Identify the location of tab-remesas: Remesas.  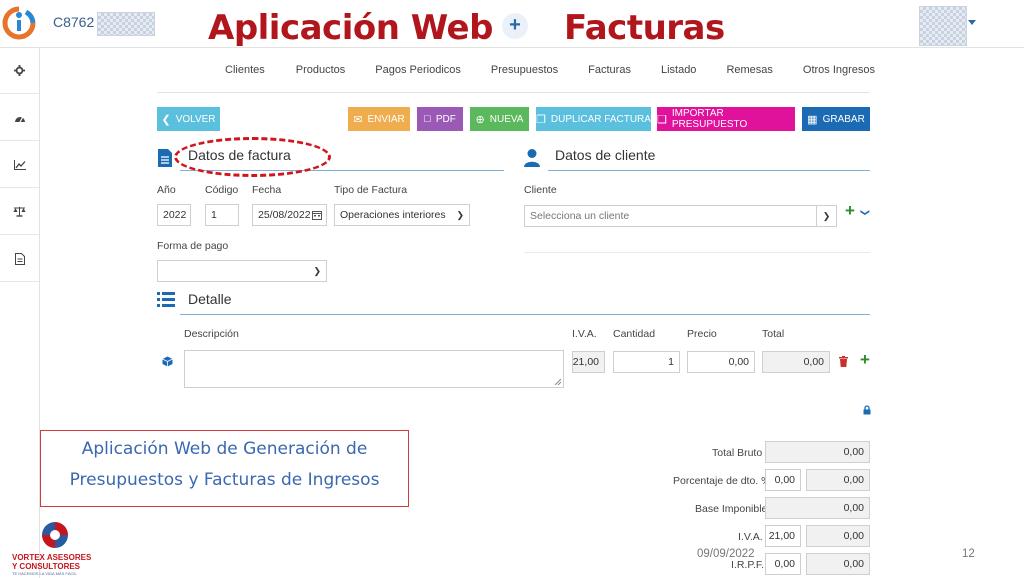
(749, 72).